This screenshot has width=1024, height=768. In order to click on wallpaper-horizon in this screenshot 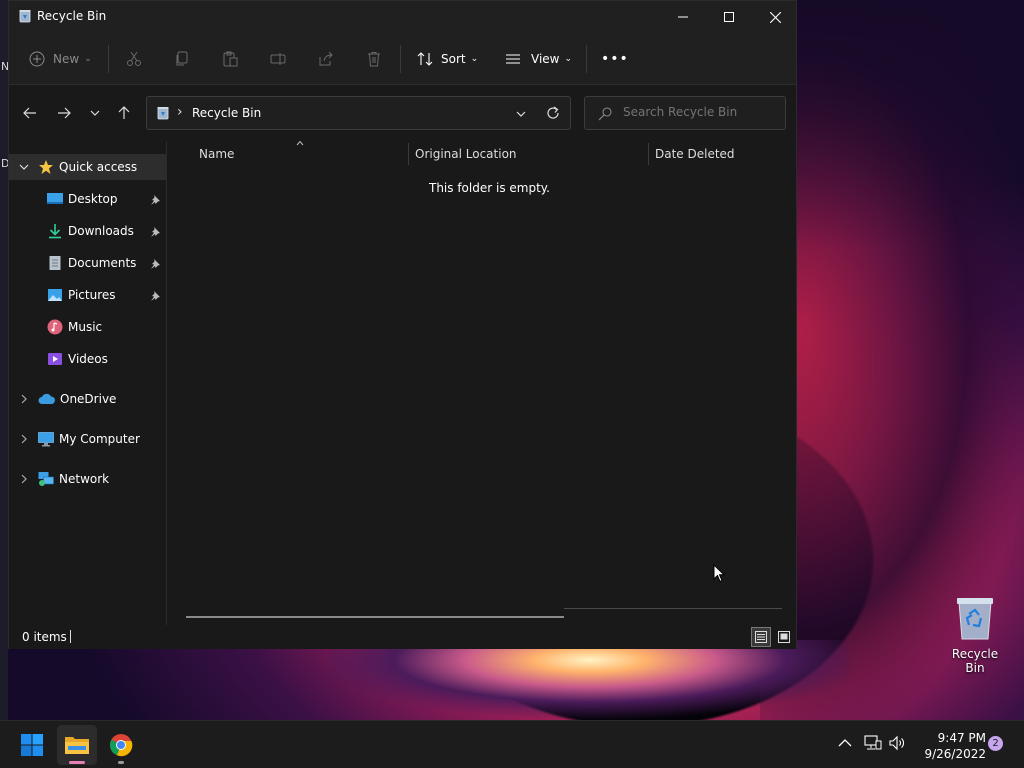, I will do `click(590, 680)`.